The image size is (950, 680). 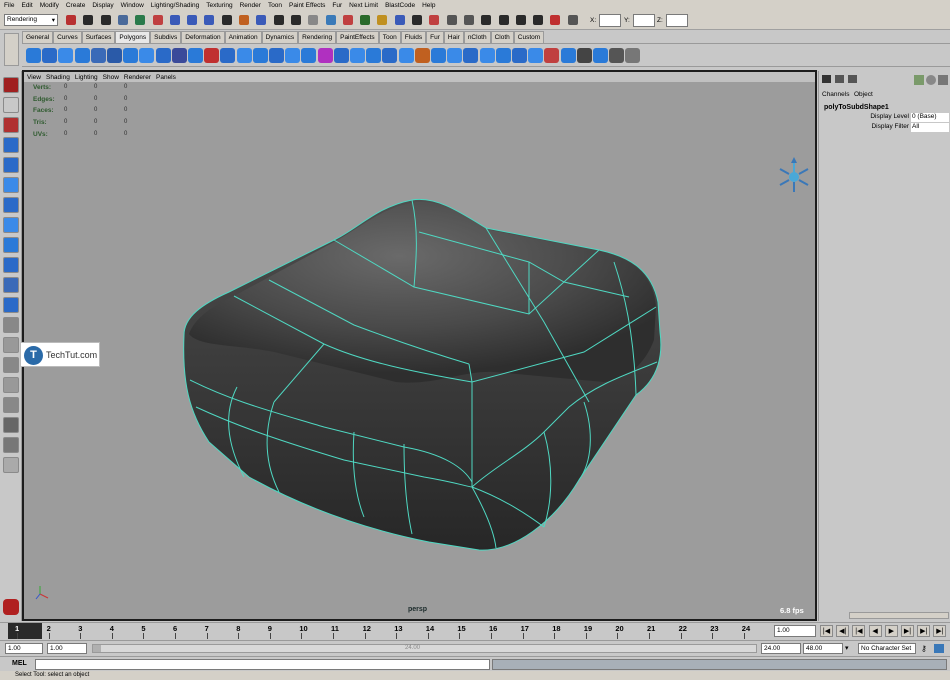 What do you see at coordinates (97, 648) in the screenshot?
I see `range-handle-left` at bounding box center [97, 648].